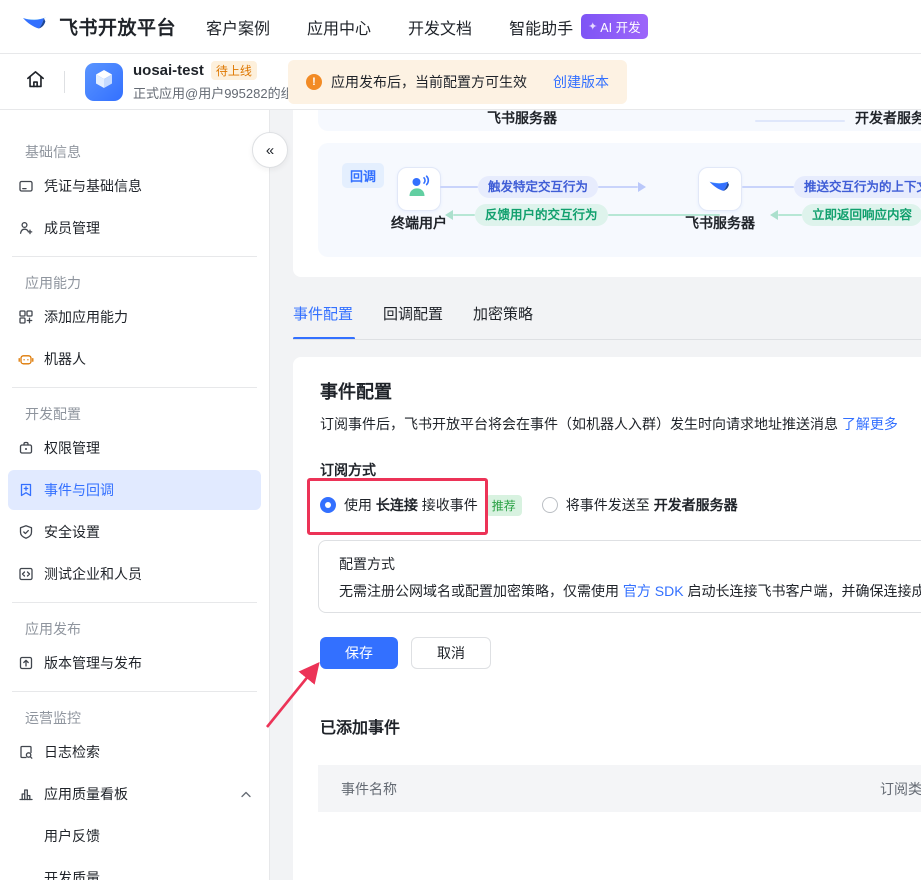  Describe the element at coordinates (134, 228) in the screenshot. I see `sidebar-item-members: 成员管理` at that location.